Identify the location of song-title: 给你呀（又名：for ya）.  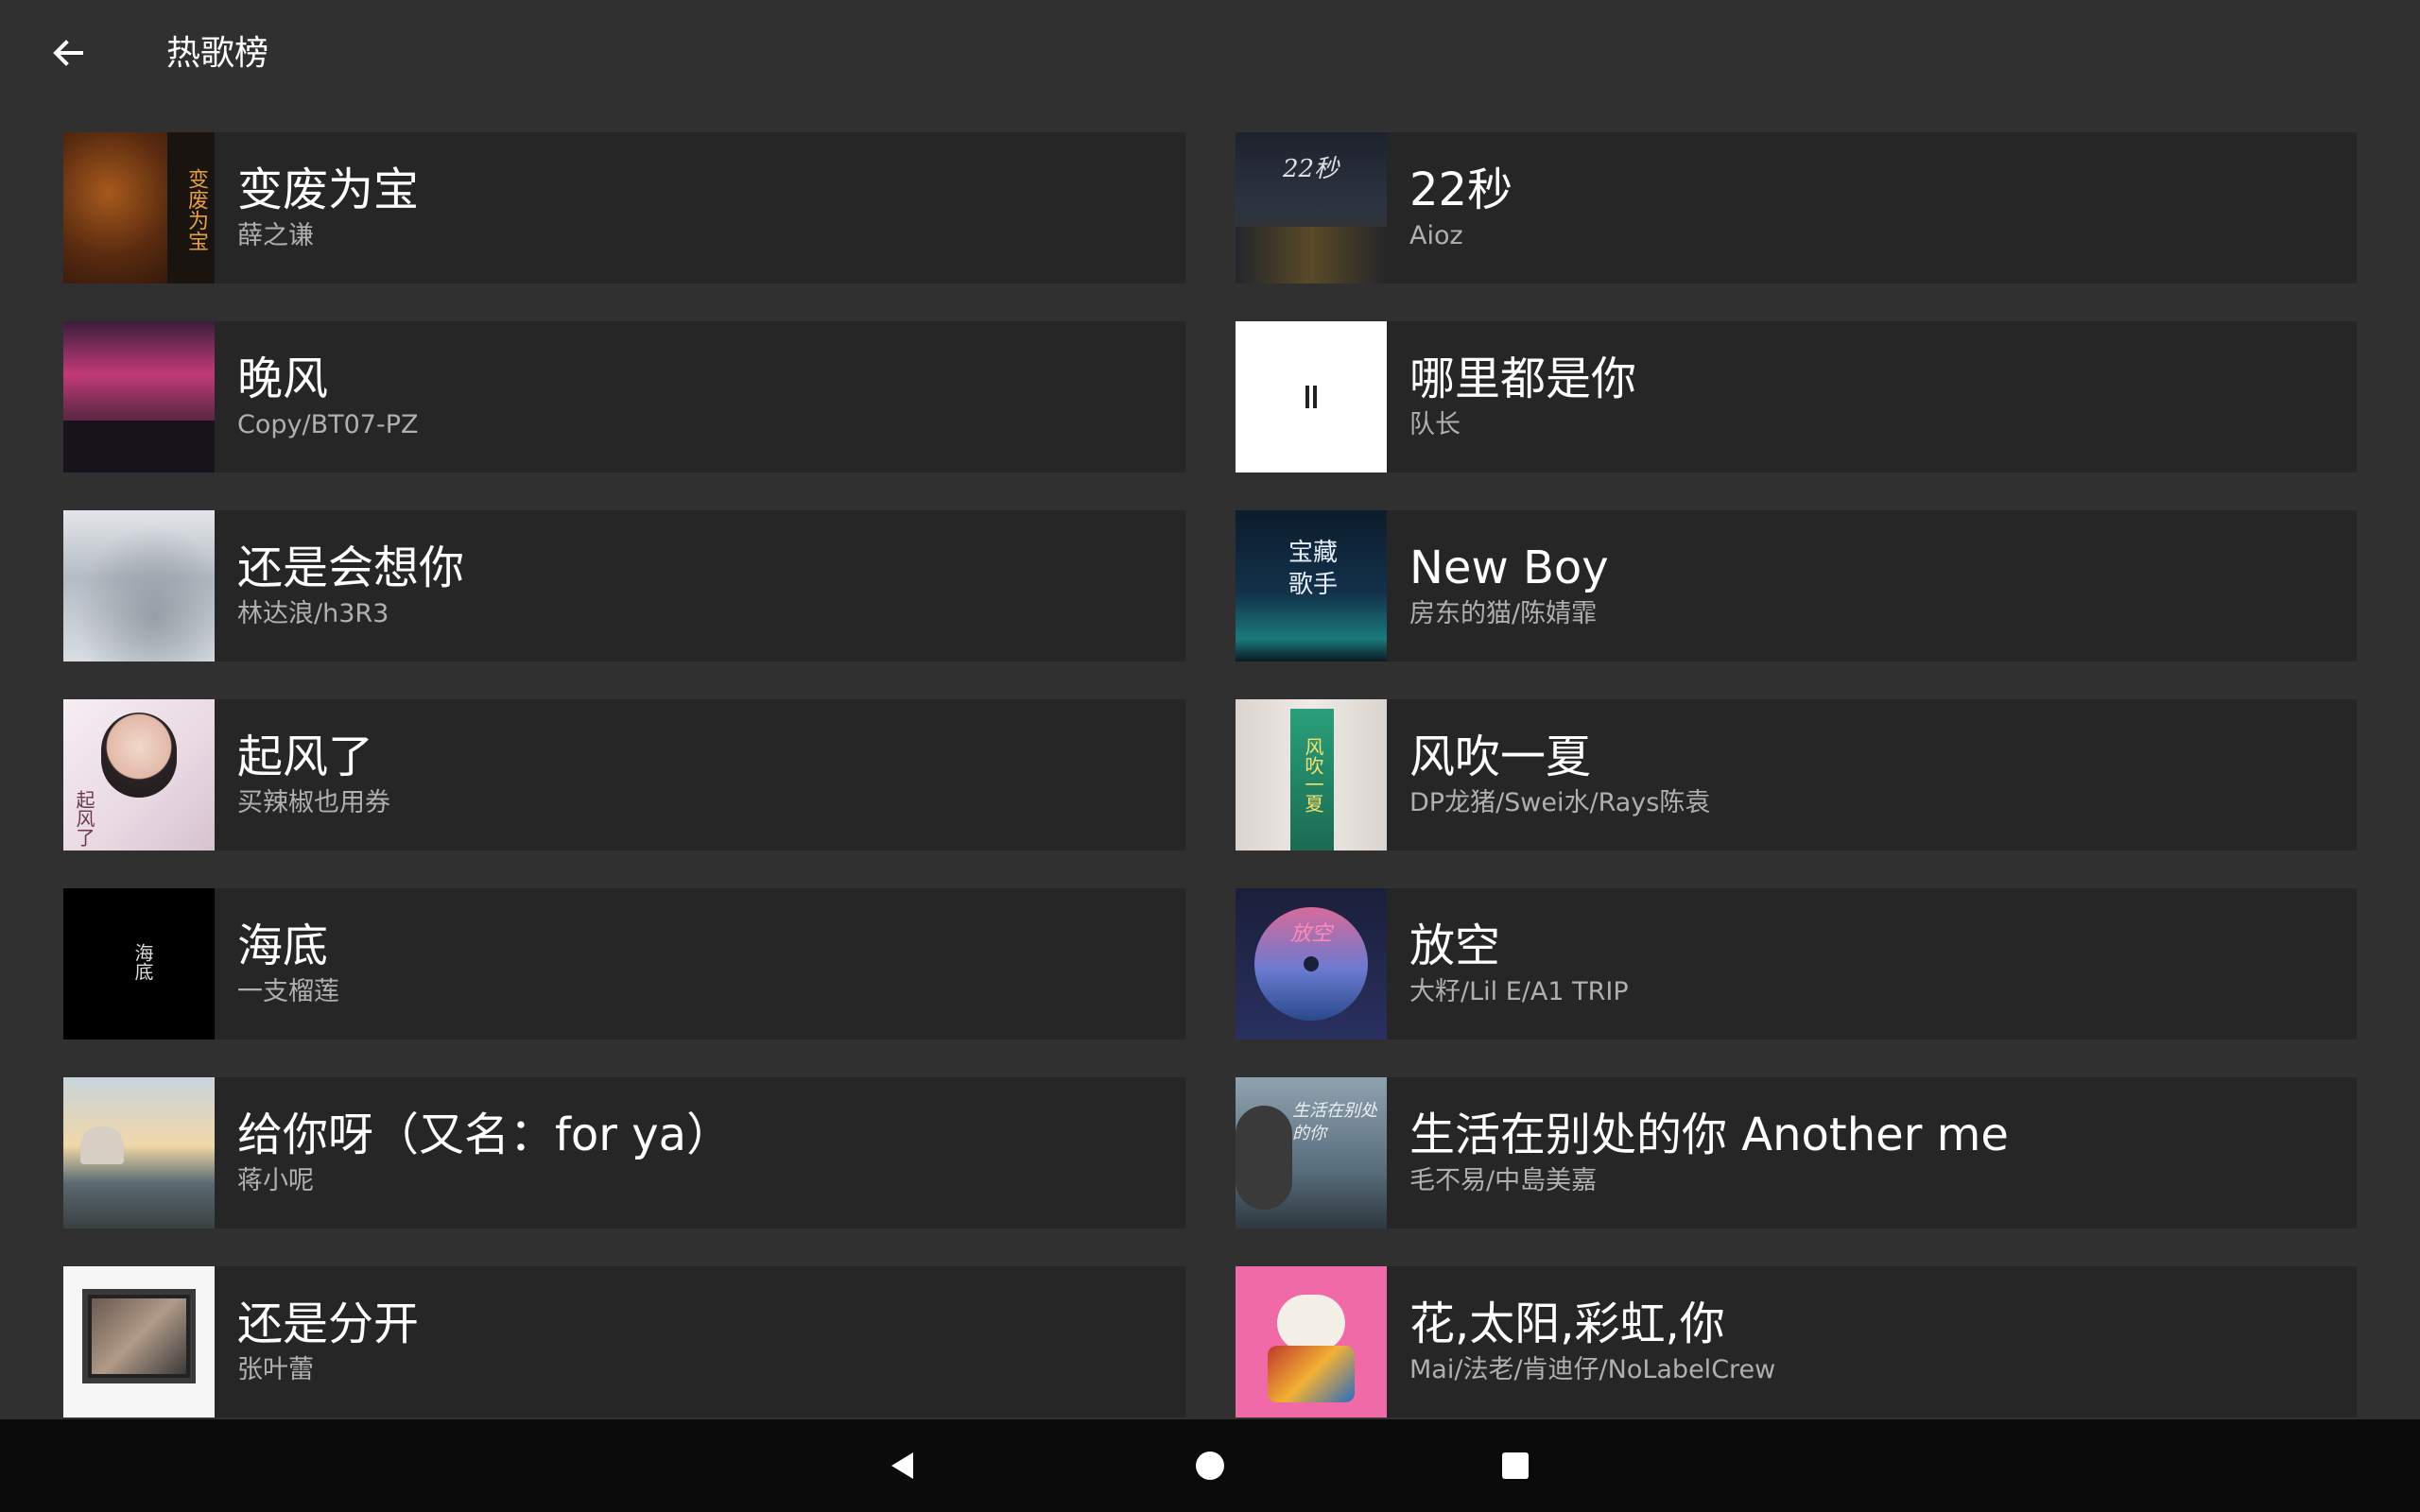
(485, 1134).